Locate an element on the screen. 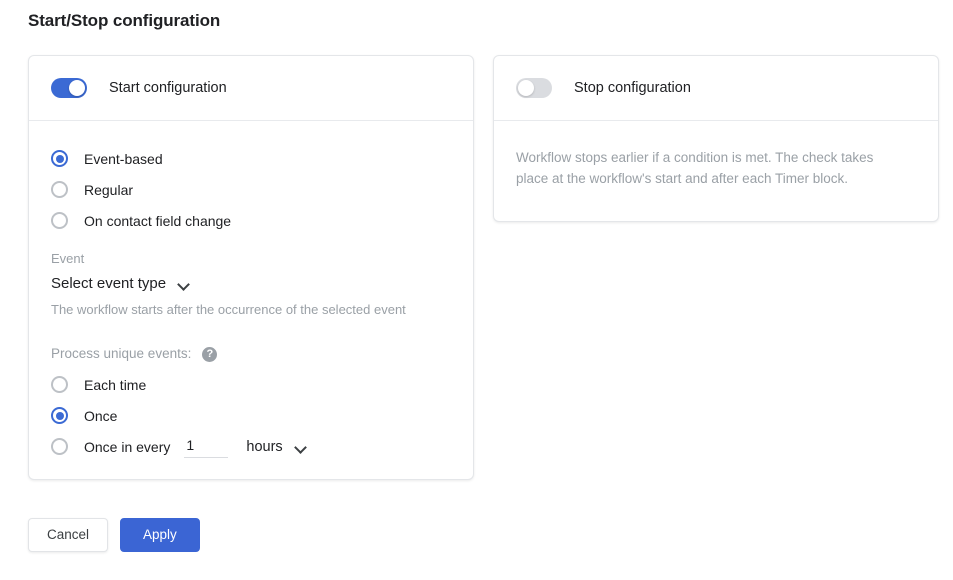 Image resolution: width=953 pixels, height=580 pixels. interval-value-input is located at coordinates (206, 446).